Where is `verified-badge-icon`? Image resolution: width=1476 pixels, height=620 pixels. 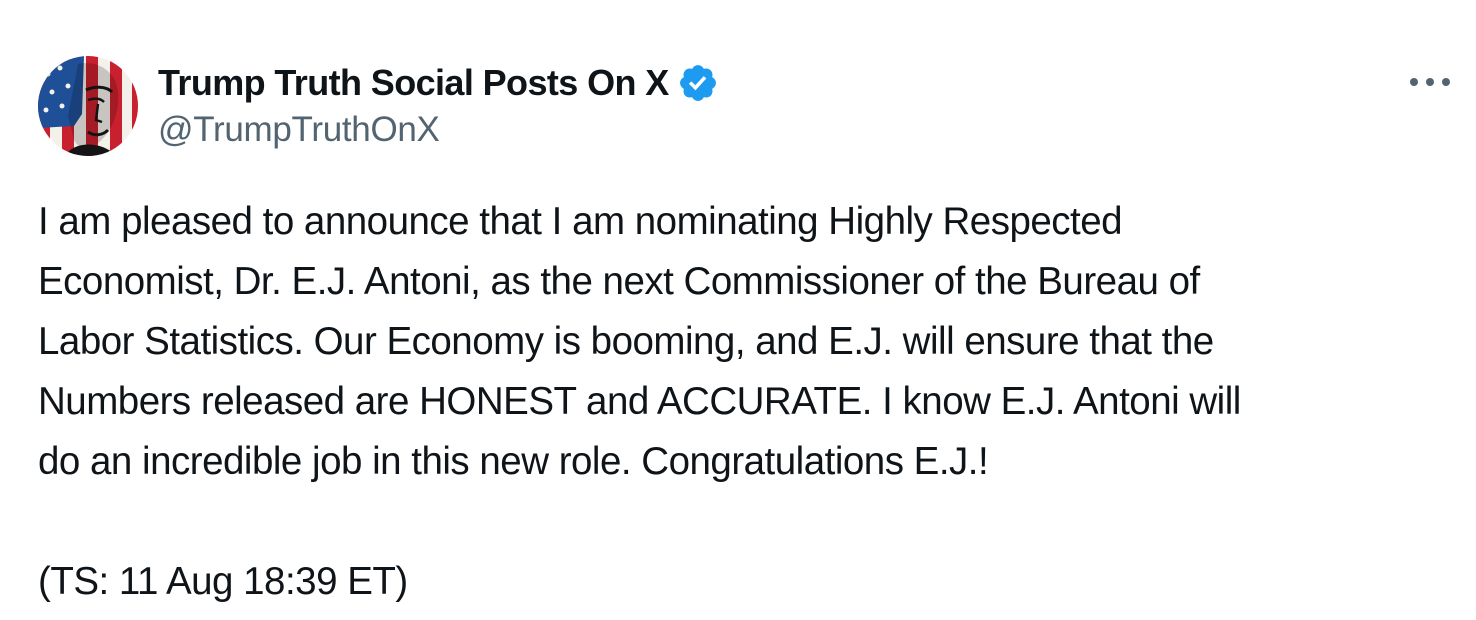 verified-badge-icon is located at coordinates (698, 83).